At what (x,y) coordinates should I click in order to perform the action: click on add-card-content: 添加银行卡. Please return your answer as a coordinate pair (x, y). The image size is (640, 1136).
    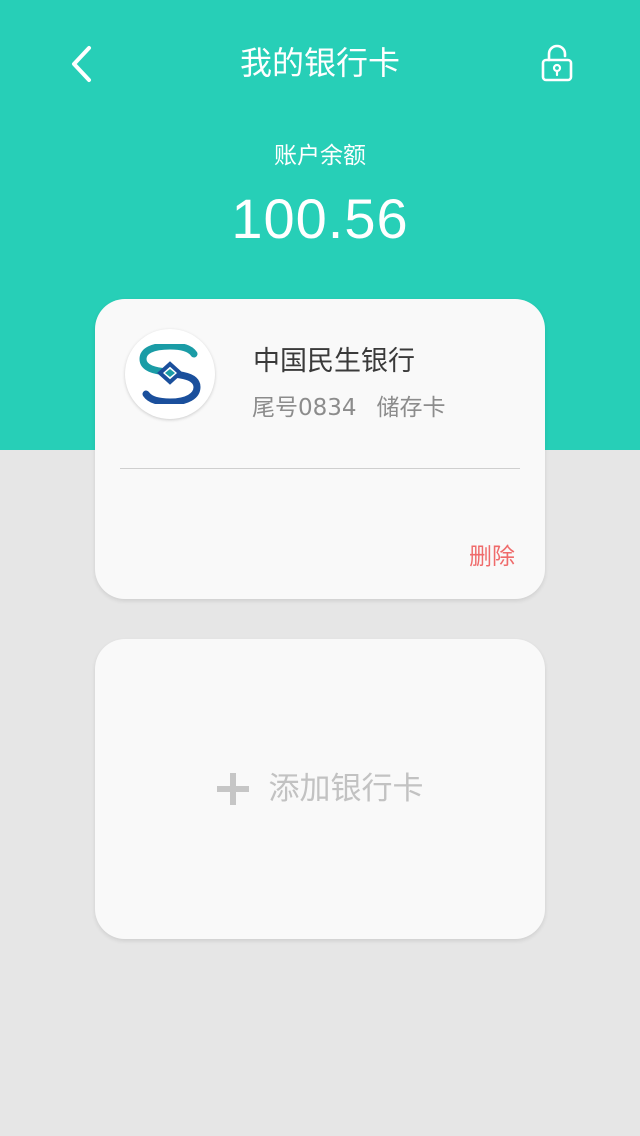
    Looking at the image, I should click on (320, 789).